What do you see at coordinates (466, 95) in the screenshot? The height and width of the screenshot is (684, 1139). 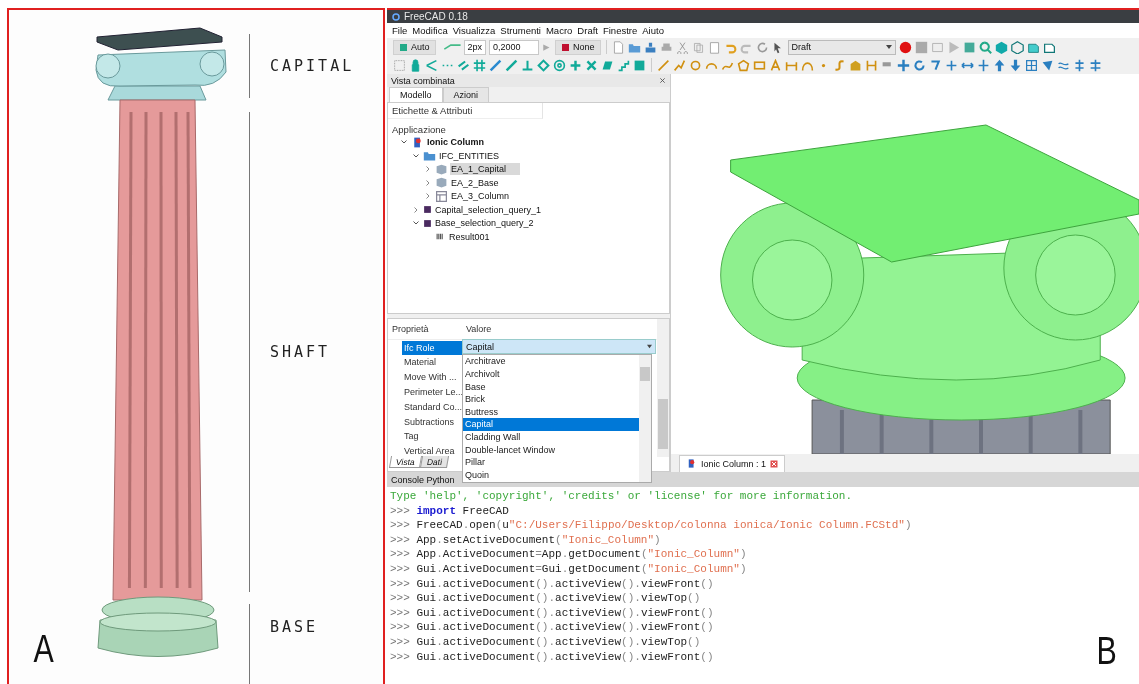 I see `tab: Azioni` at bounding box center [466, 95].